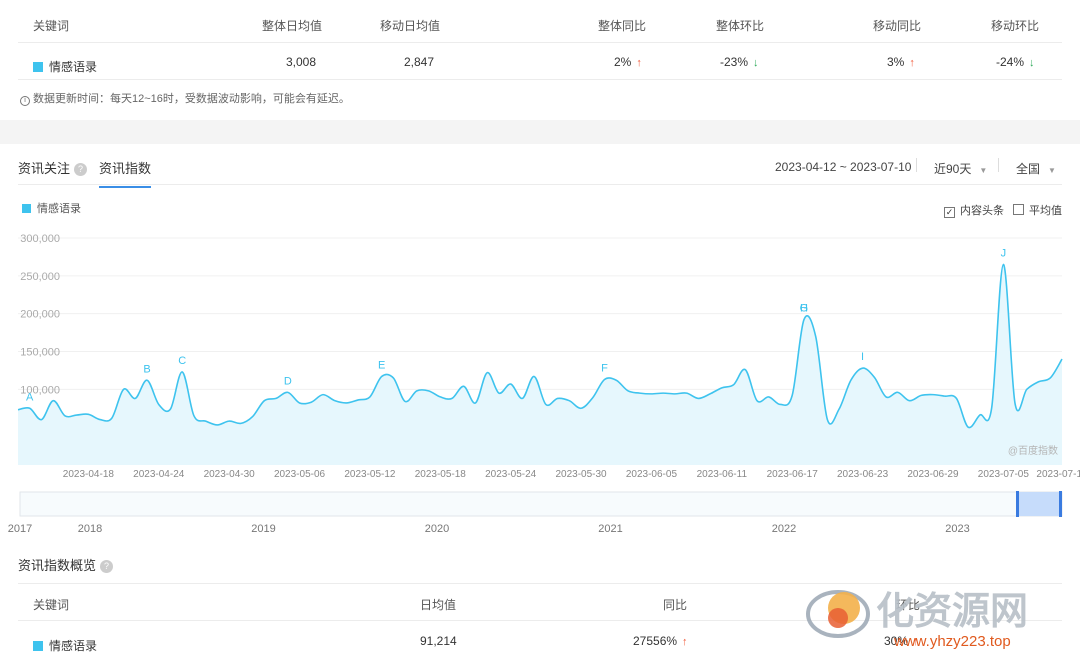  I want to click on y-tick-label: 200,000, so click(40, 315).